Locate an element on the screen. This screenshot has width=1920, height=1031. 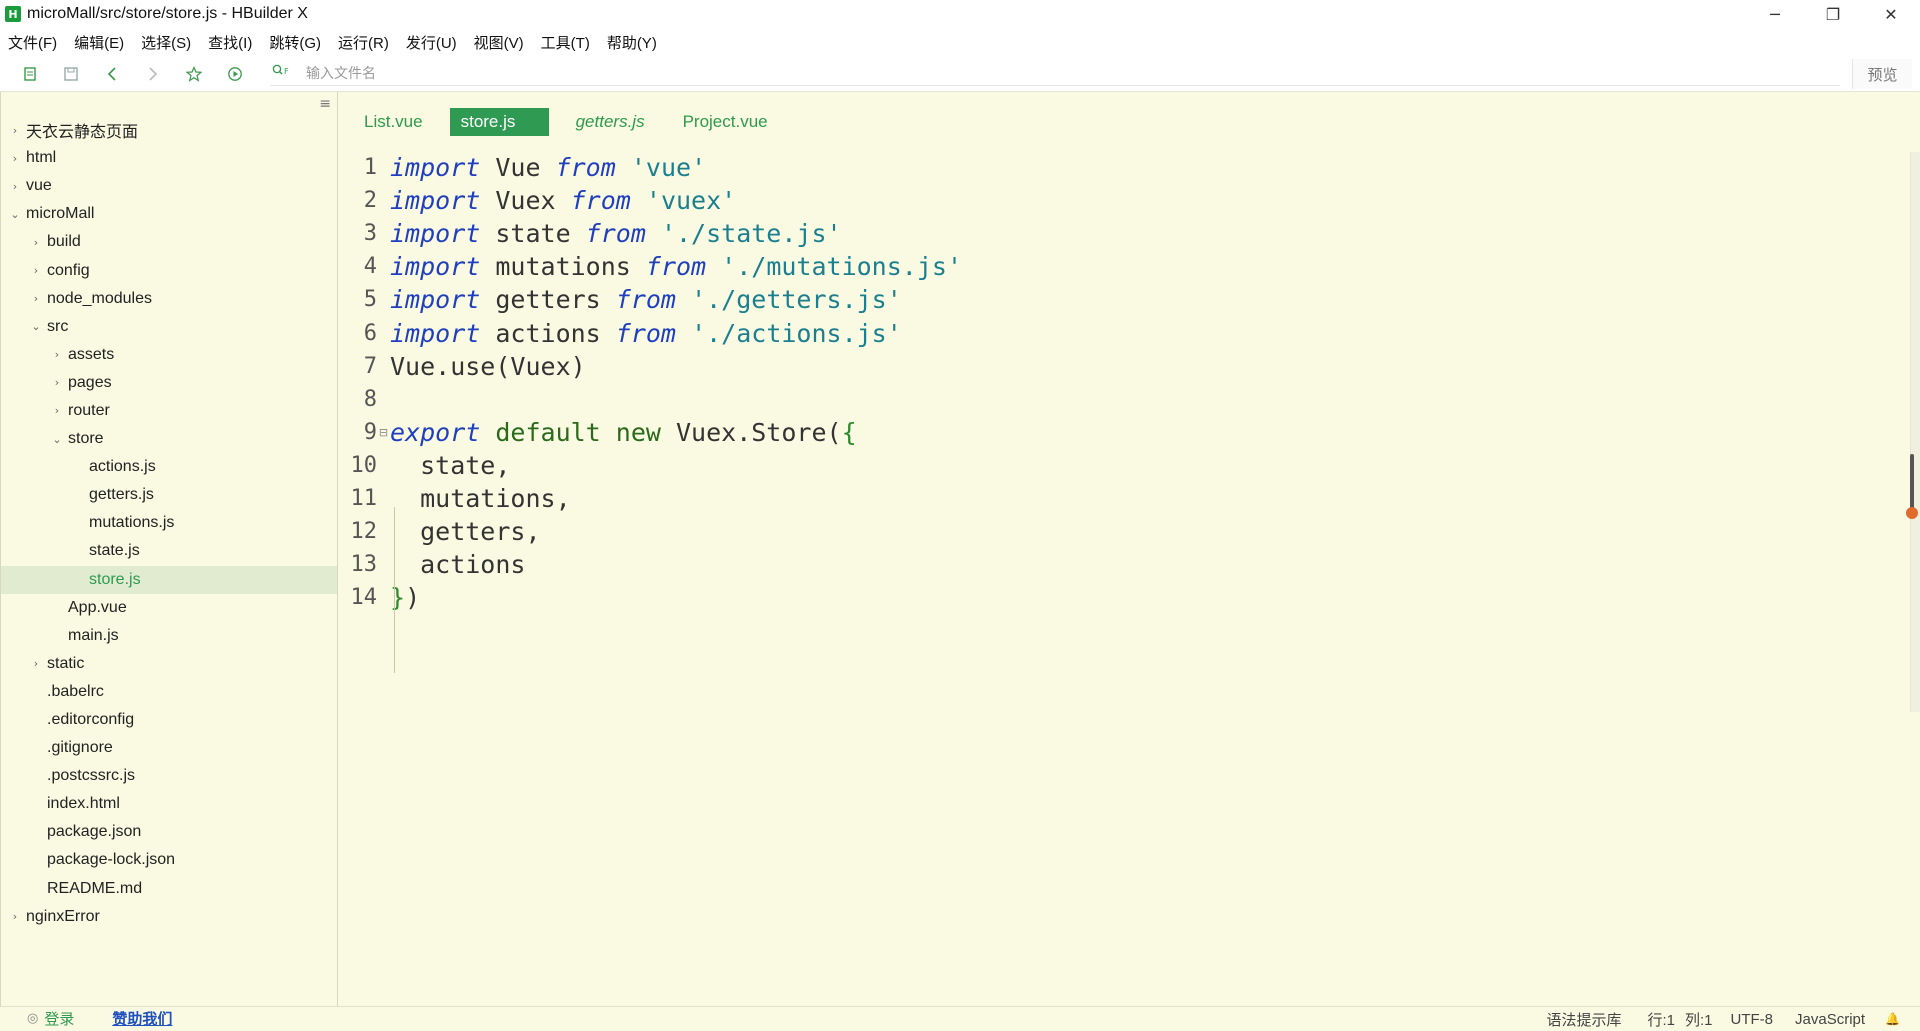
encoding: UTF-8 is located at coordinates (1752, 1019).